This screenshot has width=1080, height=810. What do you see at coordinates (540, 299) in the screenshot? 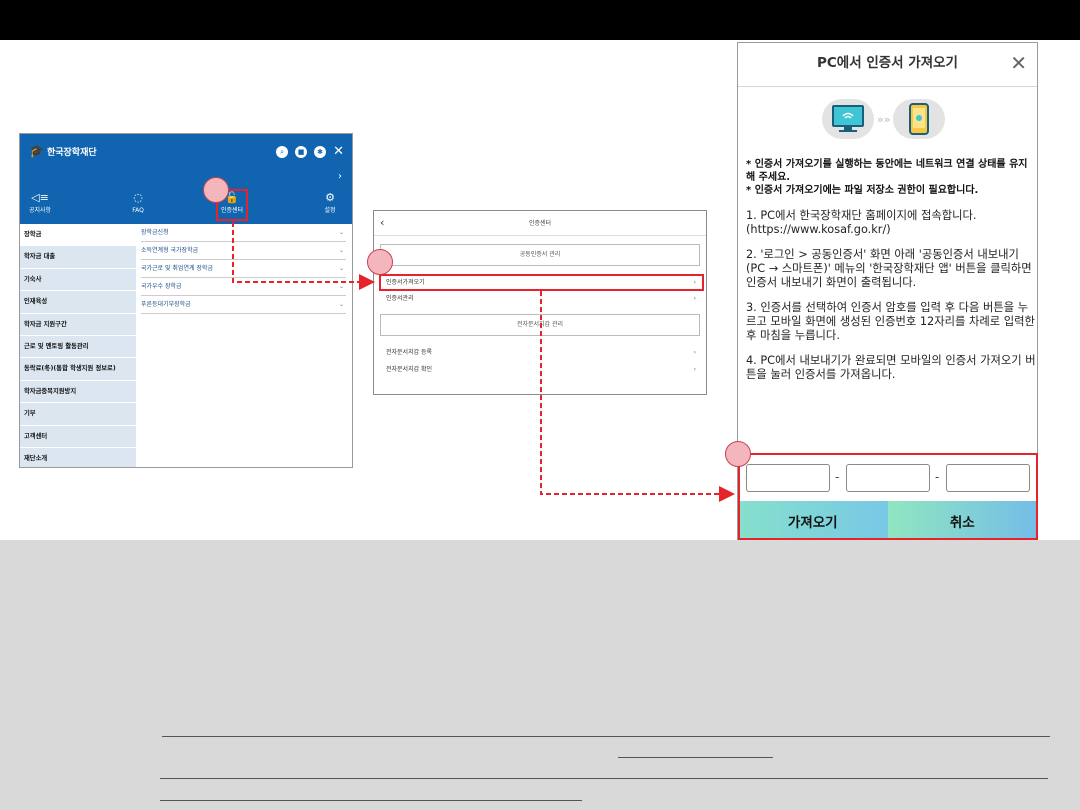
I see `manage-cert-item: 인증서관리 ›` at bounding box center [540, 299].